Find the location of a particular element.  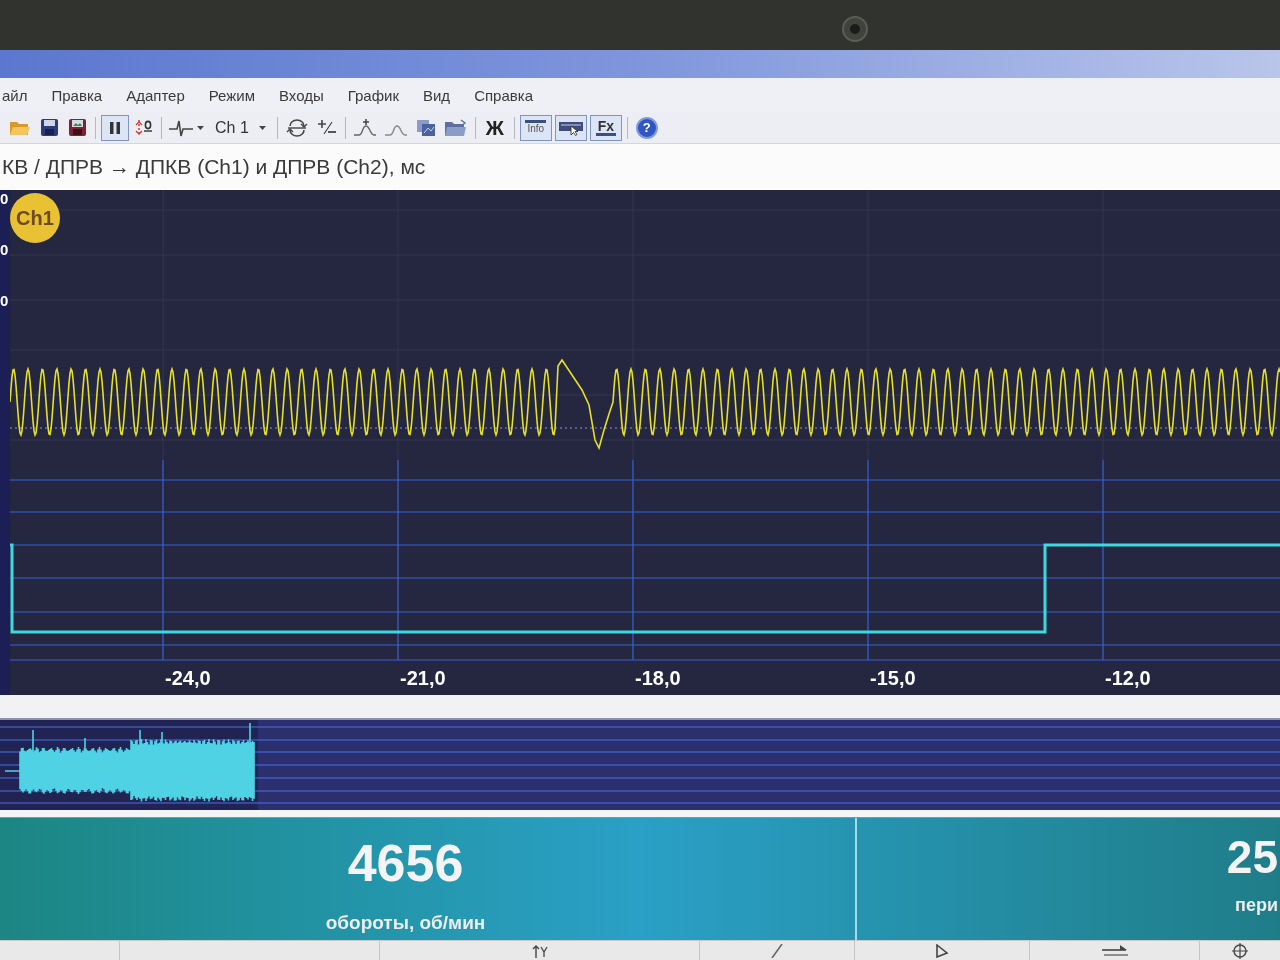

menu-item: График is located at coordinates (373, 95).